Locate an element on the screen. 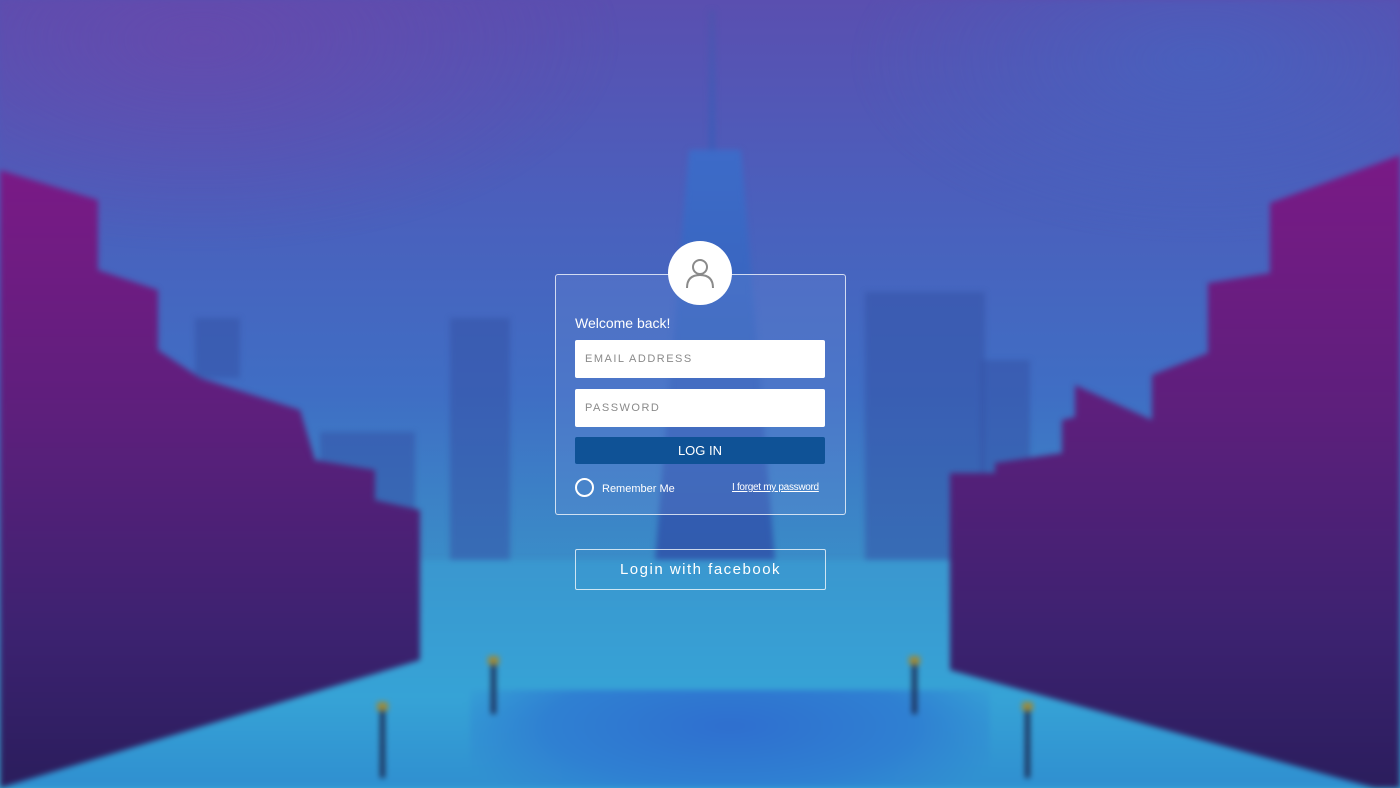 This screenshot has width=1400, height=788. tower-spire is located at coordinates (712, 85).